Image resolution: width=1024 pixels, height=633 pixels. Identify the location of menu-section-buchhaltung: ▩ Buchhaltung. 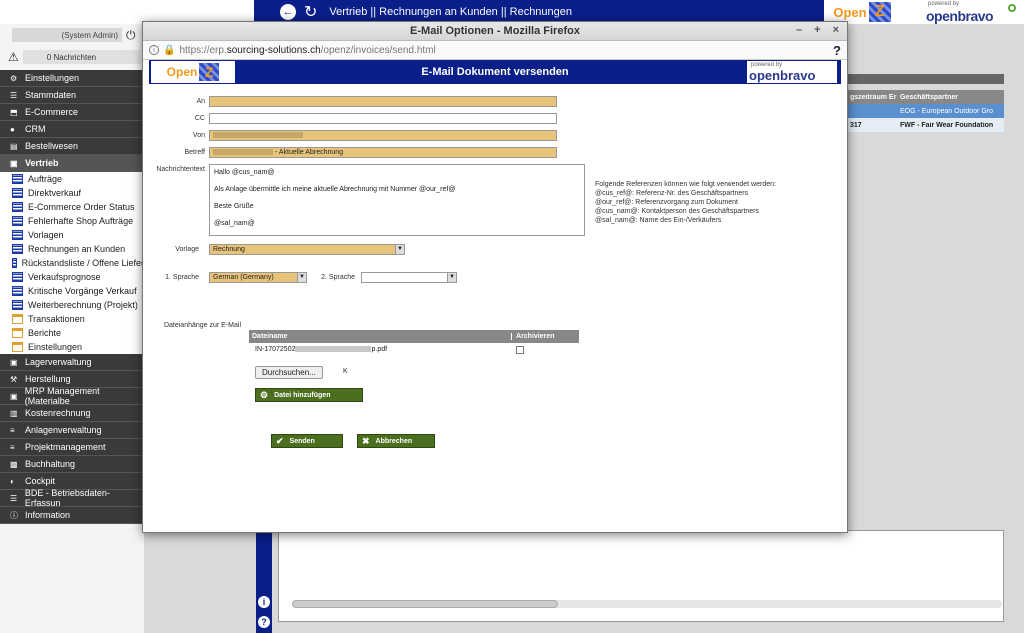
(72, 464).